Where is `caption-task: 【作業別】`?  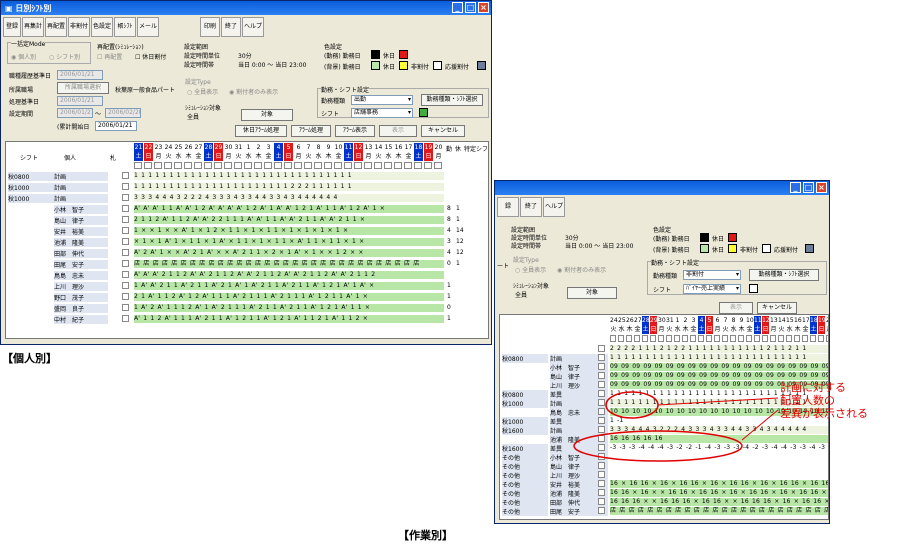
caption-task: 【作業別】 is located at coordinates (425, 535).